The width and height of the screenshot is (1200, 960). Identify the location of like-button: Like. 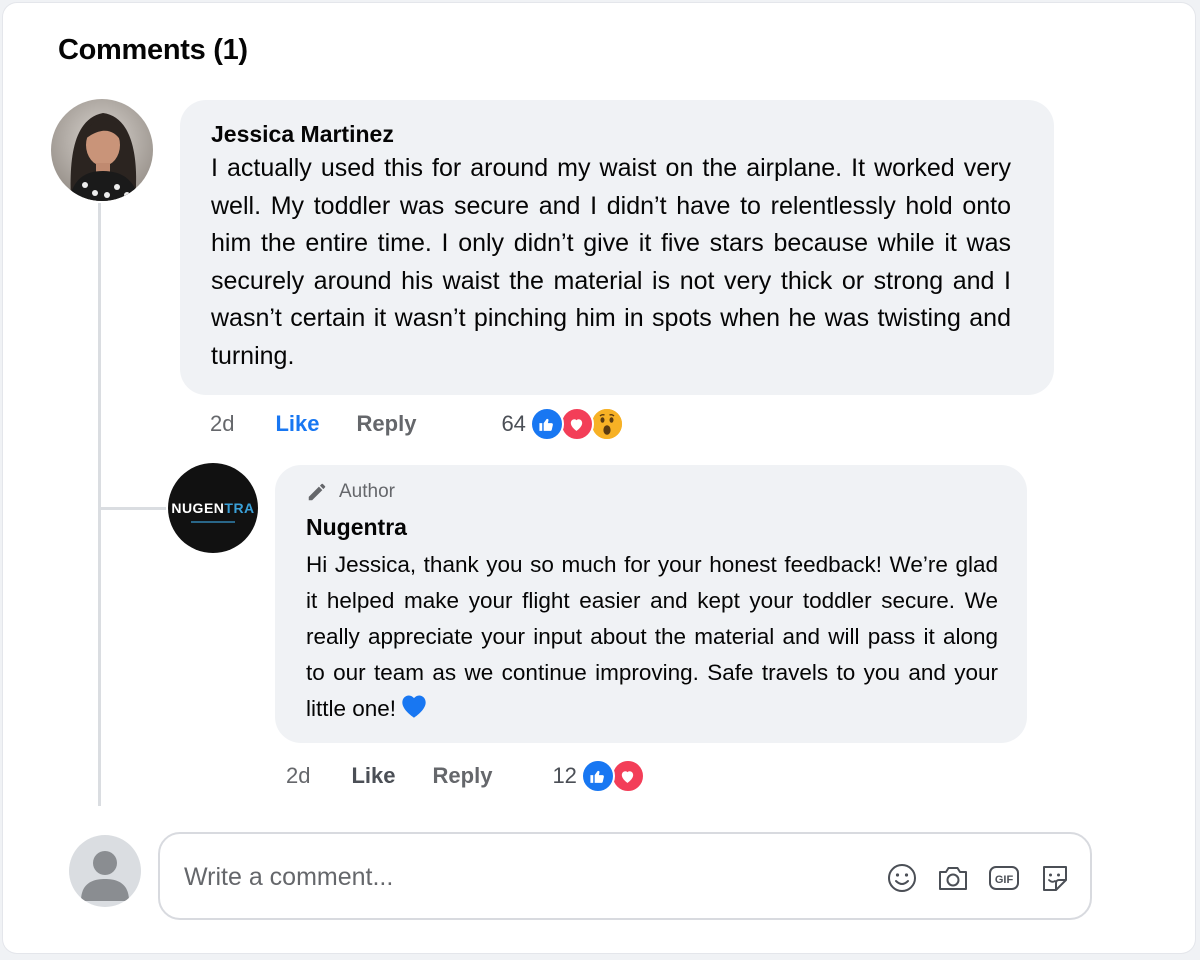
(297, 424).